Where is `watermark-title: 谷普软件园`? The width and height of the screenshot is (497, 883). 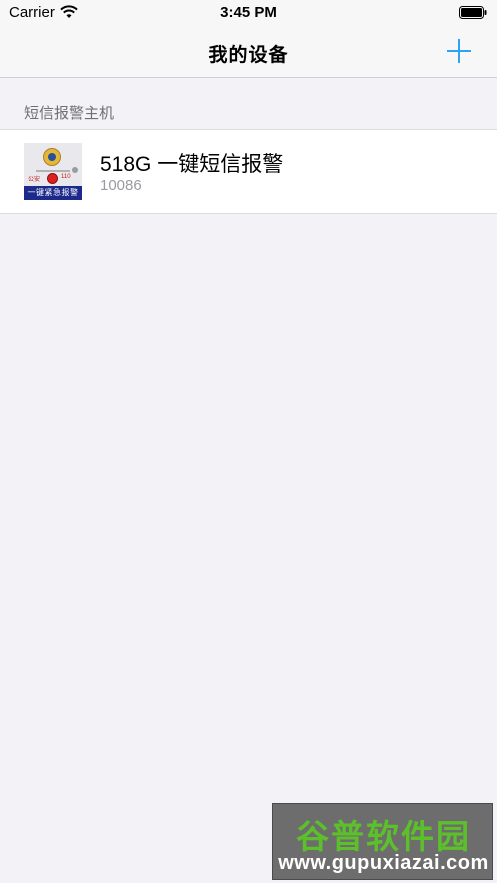
watermark-title: 谷普软件园 is located at coordinates (383, 836).